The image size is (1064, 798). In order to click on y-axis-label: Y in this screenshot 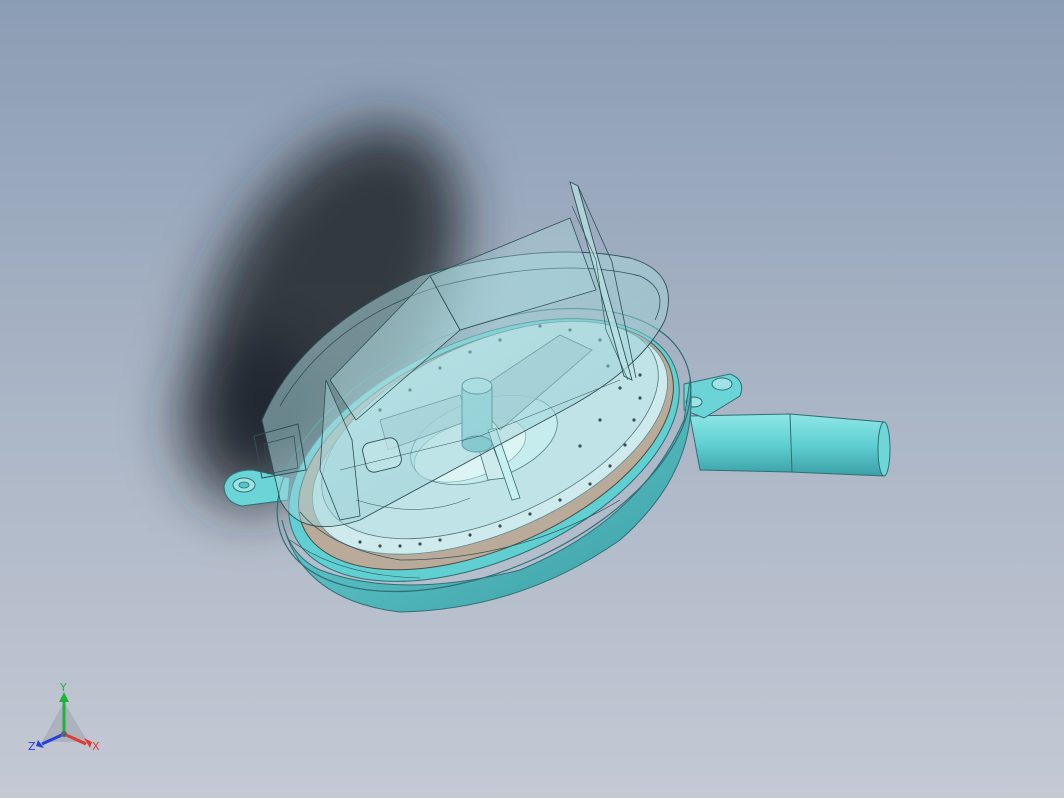, I will do `click(63, 688)`.